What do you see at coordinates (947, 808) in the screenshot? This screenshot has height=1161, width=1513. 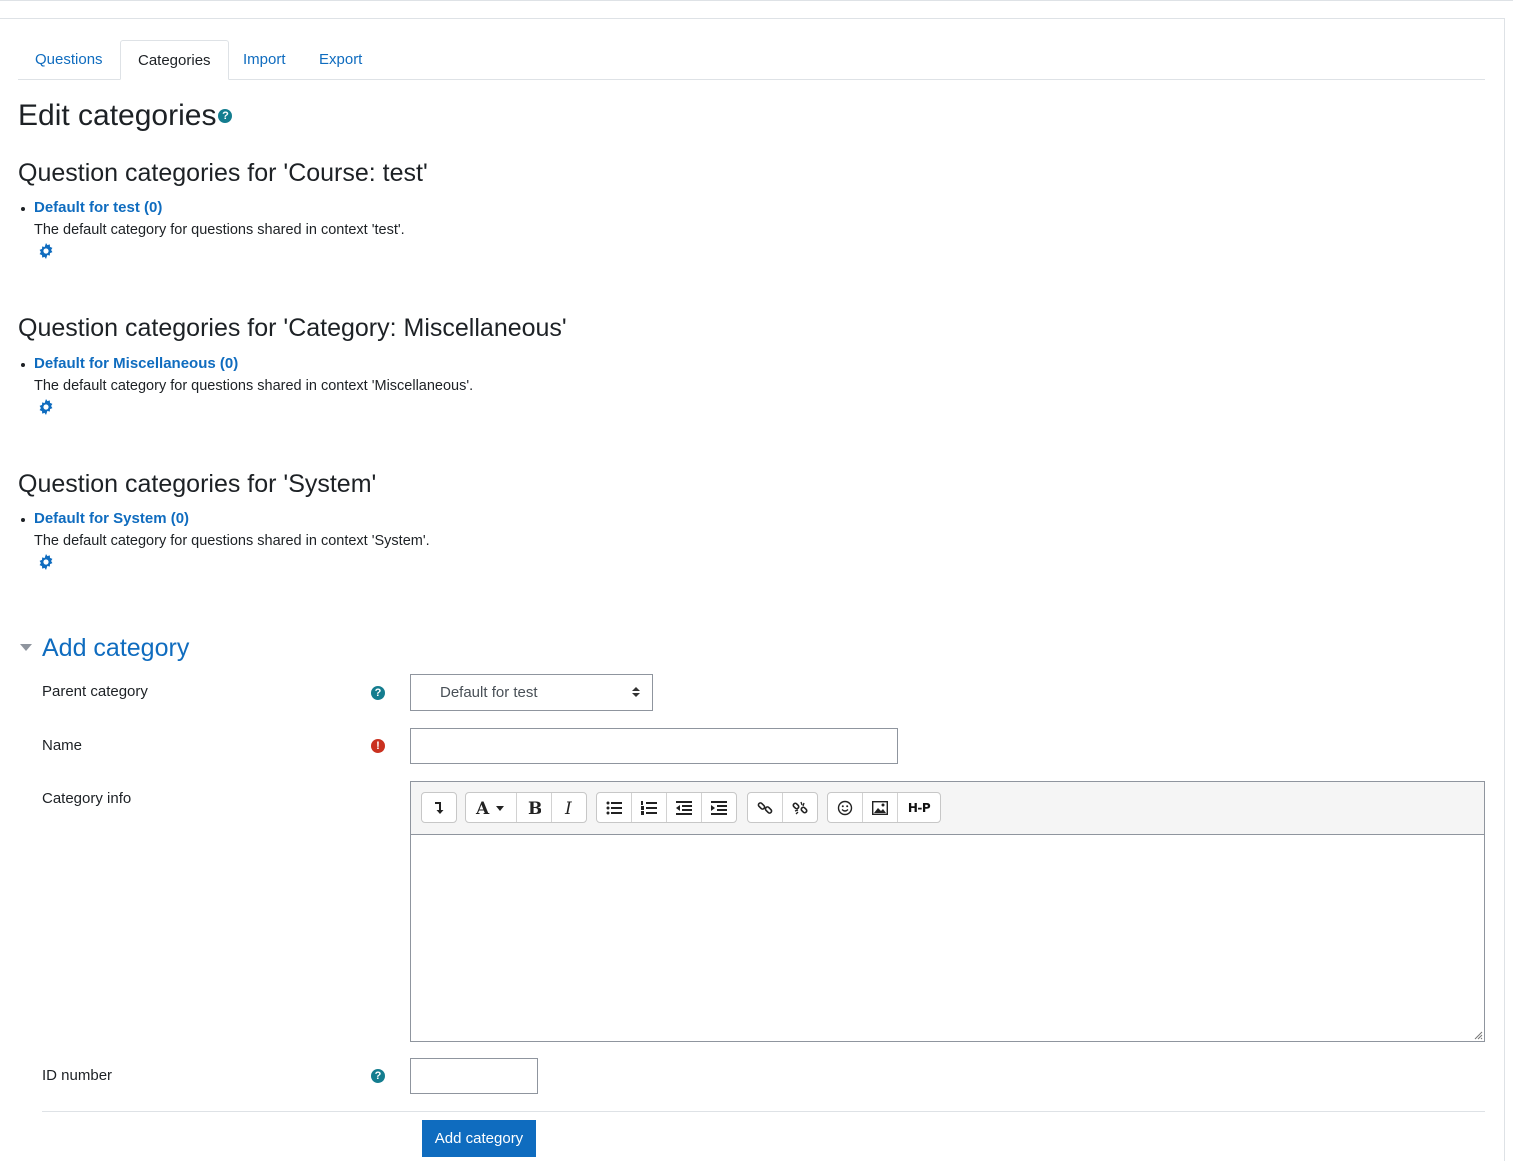 I see `editor-toolbar: A B I H-P` at bounding box center [947, 808].